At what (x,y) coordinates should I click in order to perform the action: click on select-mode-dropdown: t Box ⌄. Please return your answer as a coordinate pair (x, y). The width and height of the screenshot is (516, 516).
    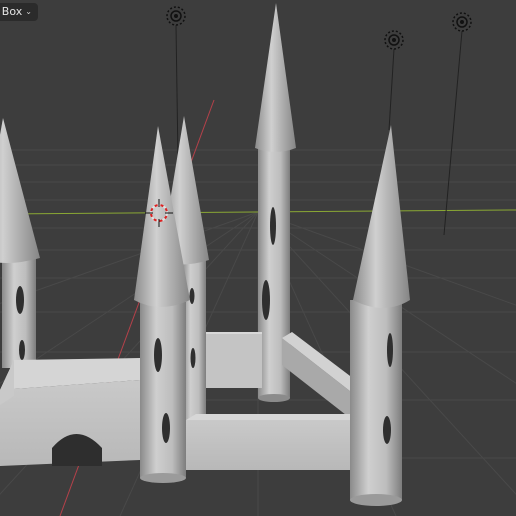
    Looking at the image, I should click on (19, 12).